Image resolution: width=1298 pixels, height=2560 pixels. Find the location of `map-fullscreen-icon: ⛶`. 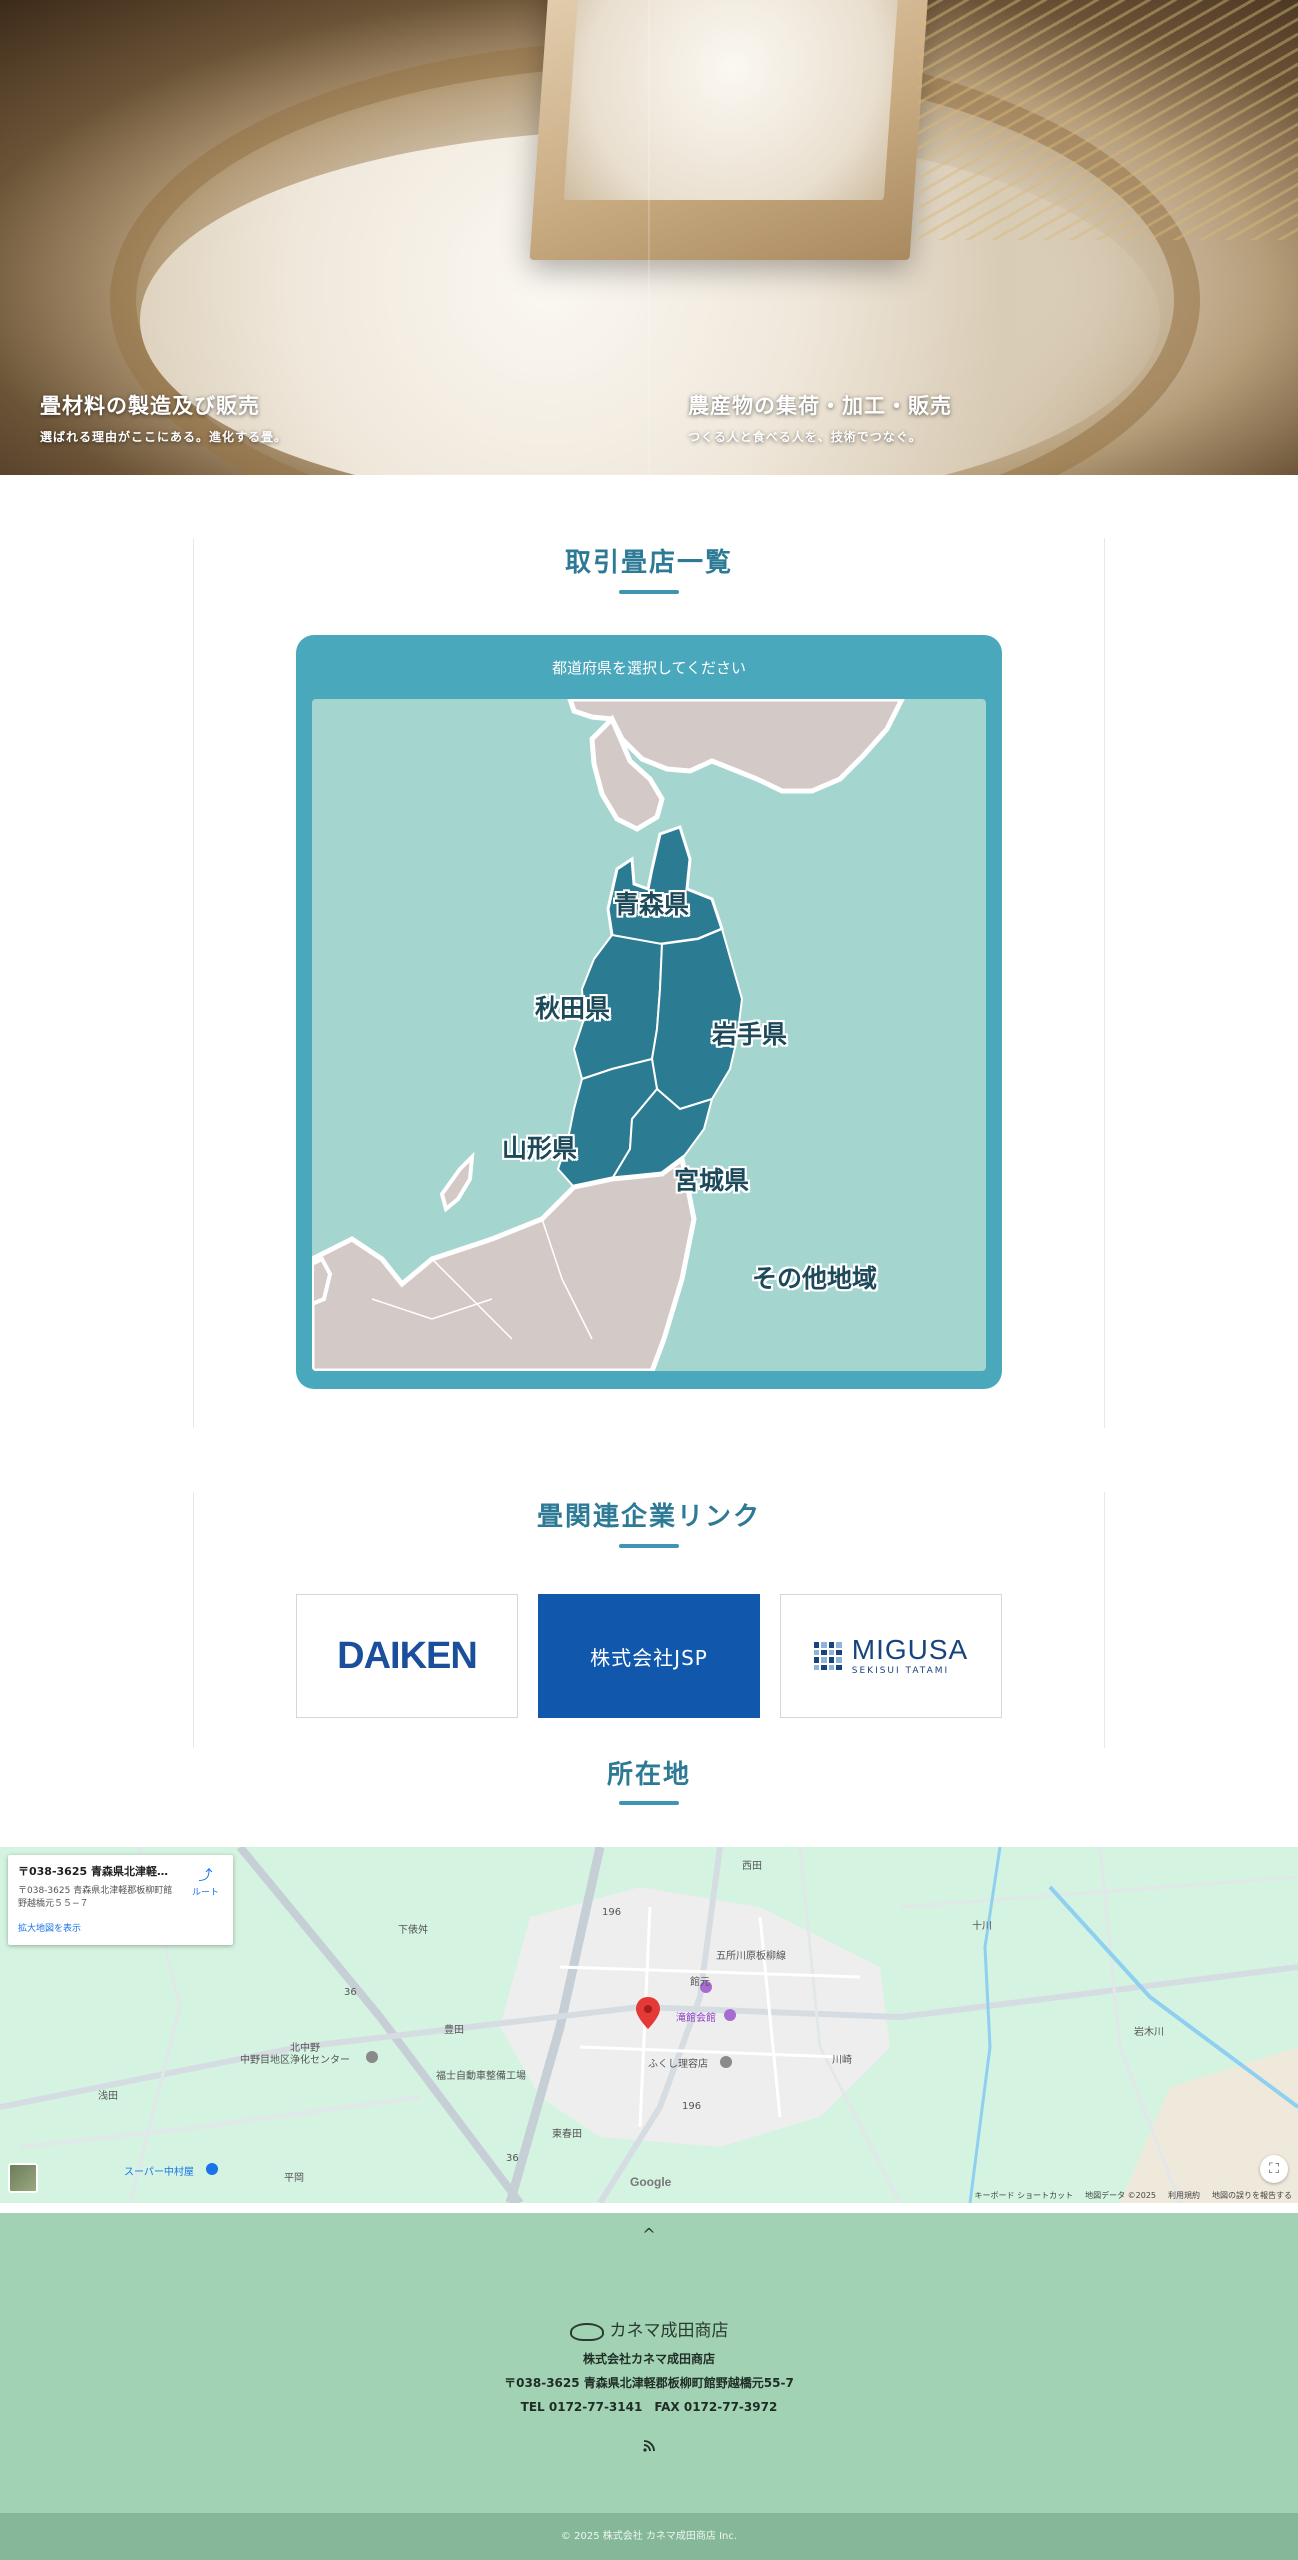

map-fullscreen-icon: ⛶ is located at coordinates (1274, 2169).